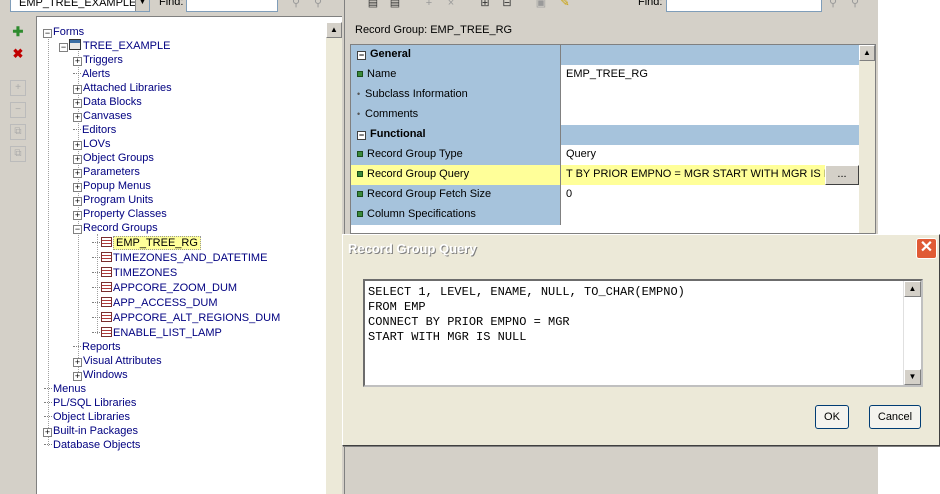  Describe the element at coordinates (744, 6) in the screenshot. I see `palette-find-input` at that location.